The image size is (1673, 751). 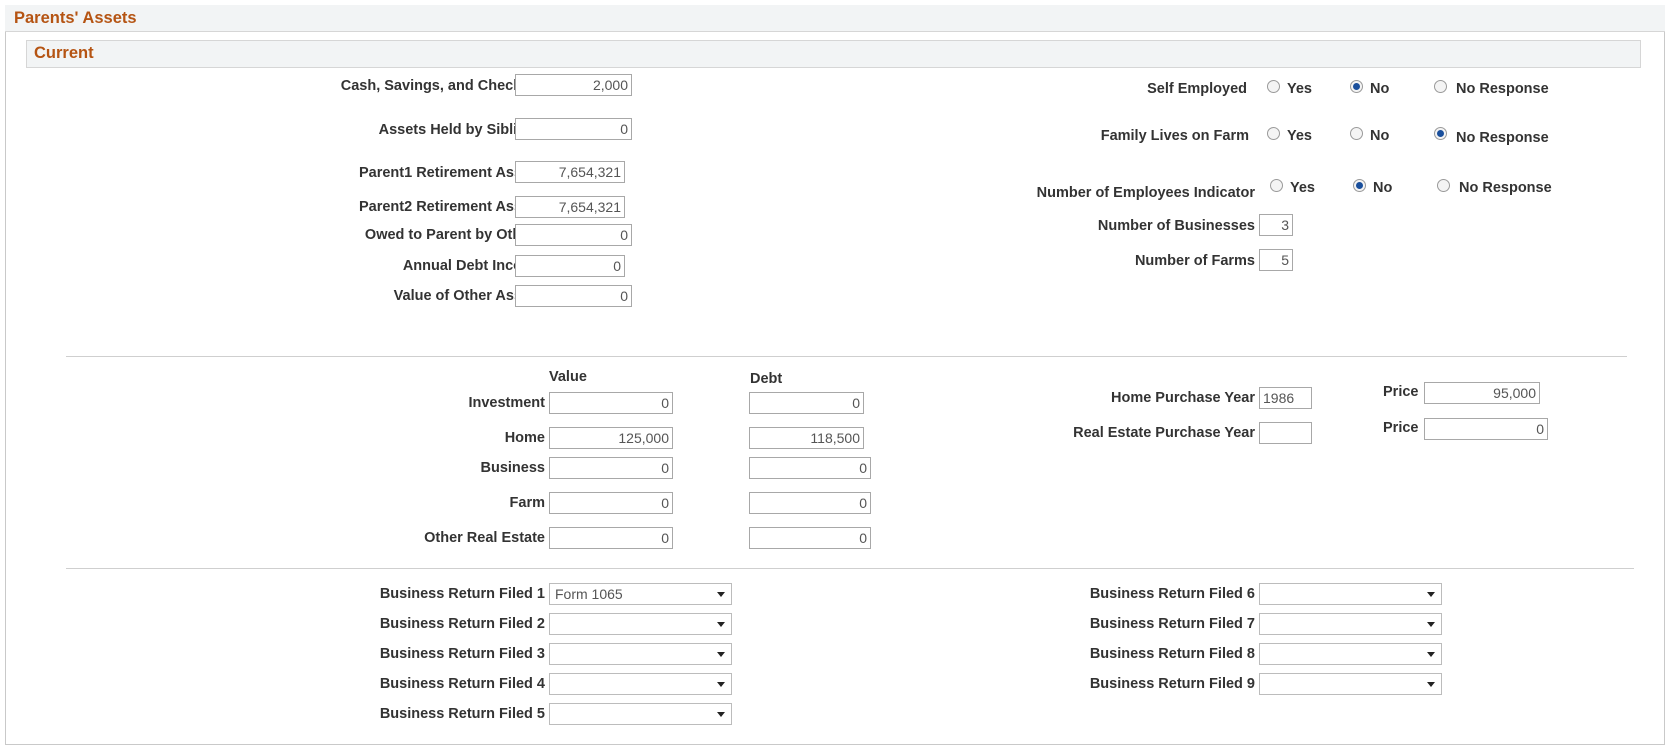 I want to click on farm-debt-input: 0, so click(x=810, y=503).